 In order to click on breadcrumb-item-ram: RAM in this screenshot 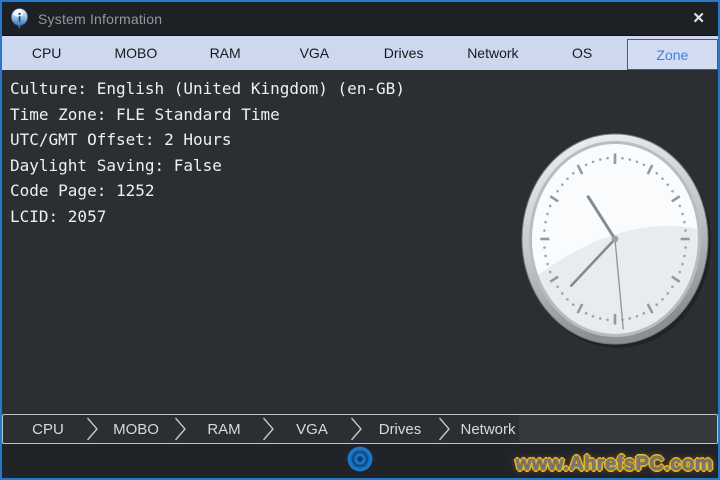, I will do `click(224, 429)`.